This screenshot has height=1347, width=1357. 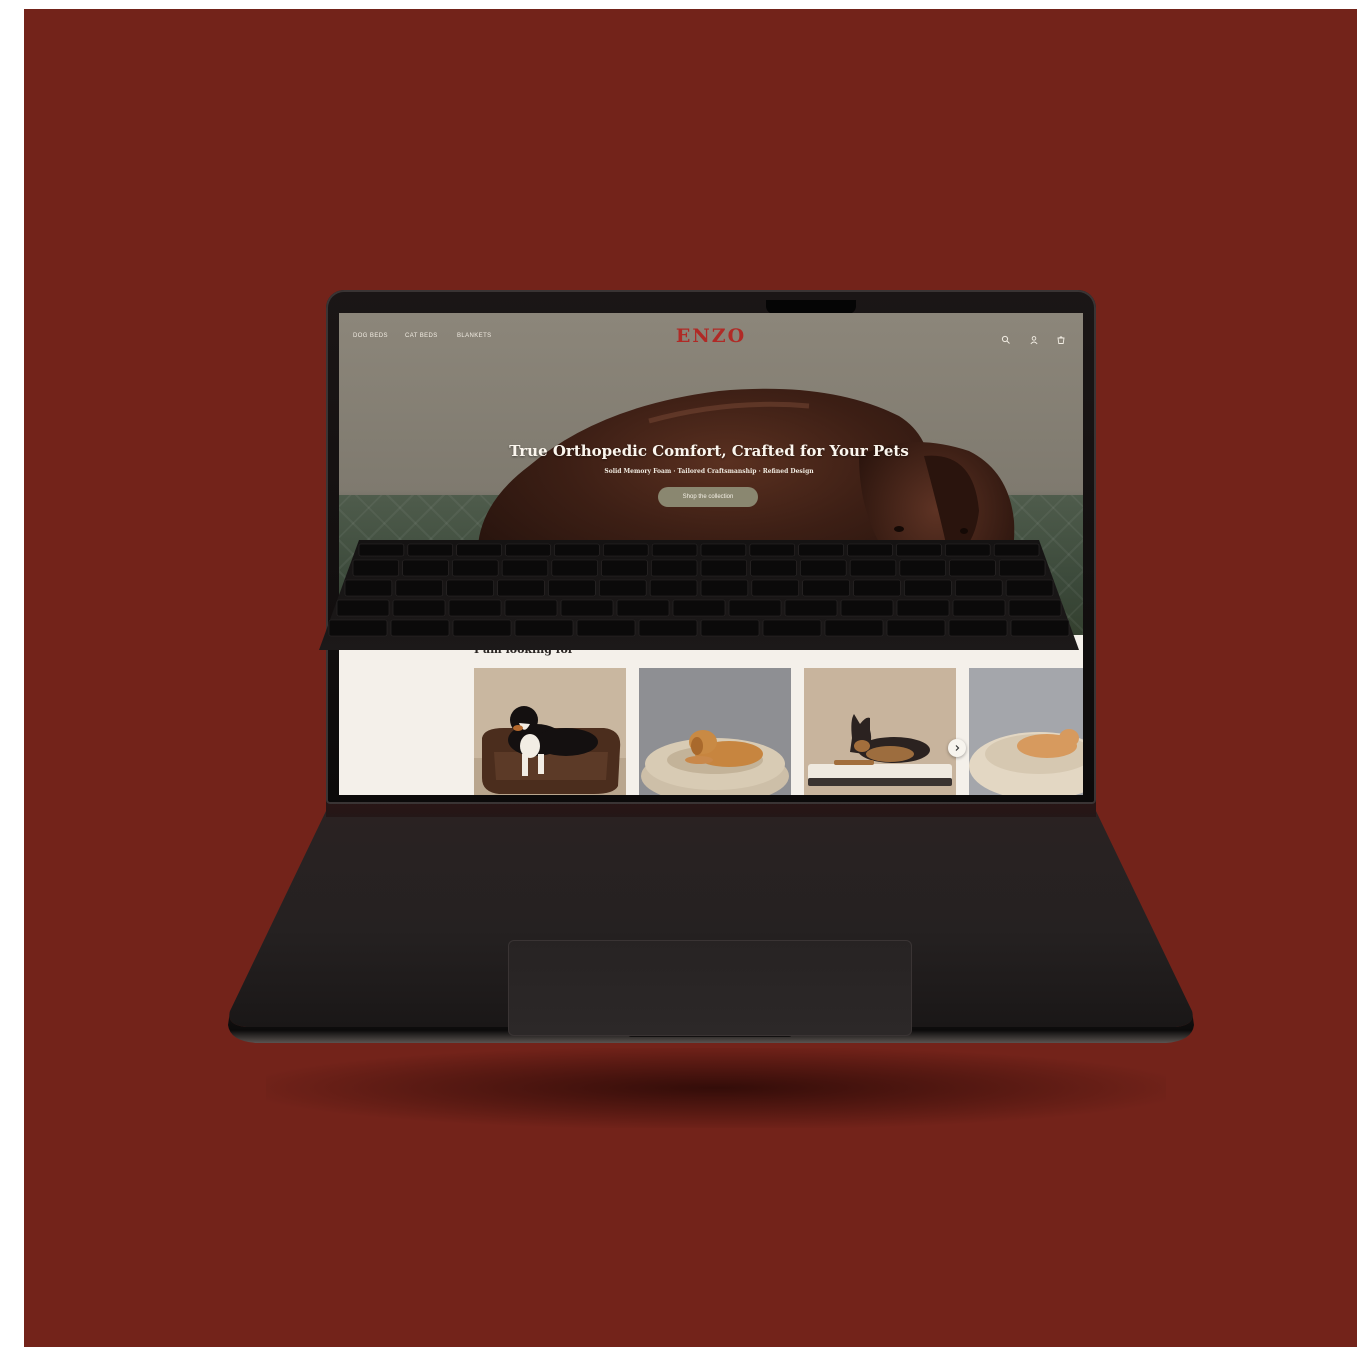 What do you see at coordinates (708, 497) in the screenshot?
I see `shop-collection-button: Shop the collection` at bounding box center [708, 497].